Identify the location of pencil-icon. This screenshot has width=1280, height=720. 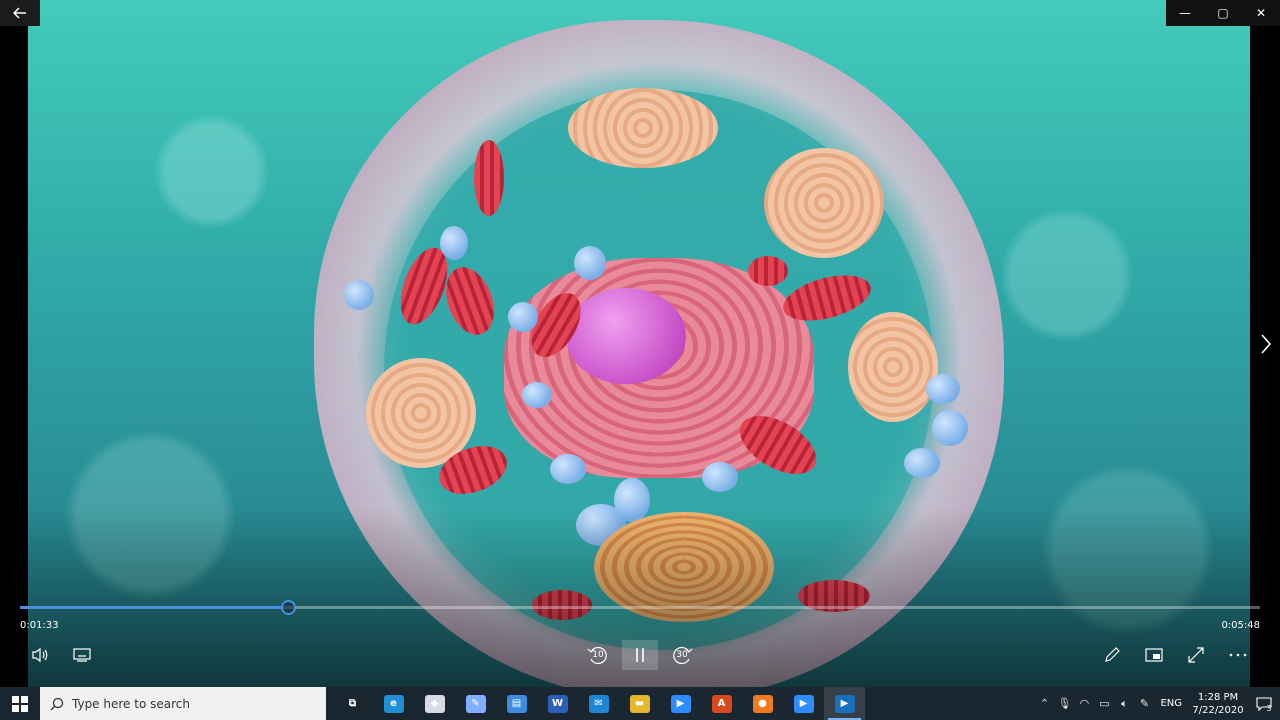
(1112, 654).